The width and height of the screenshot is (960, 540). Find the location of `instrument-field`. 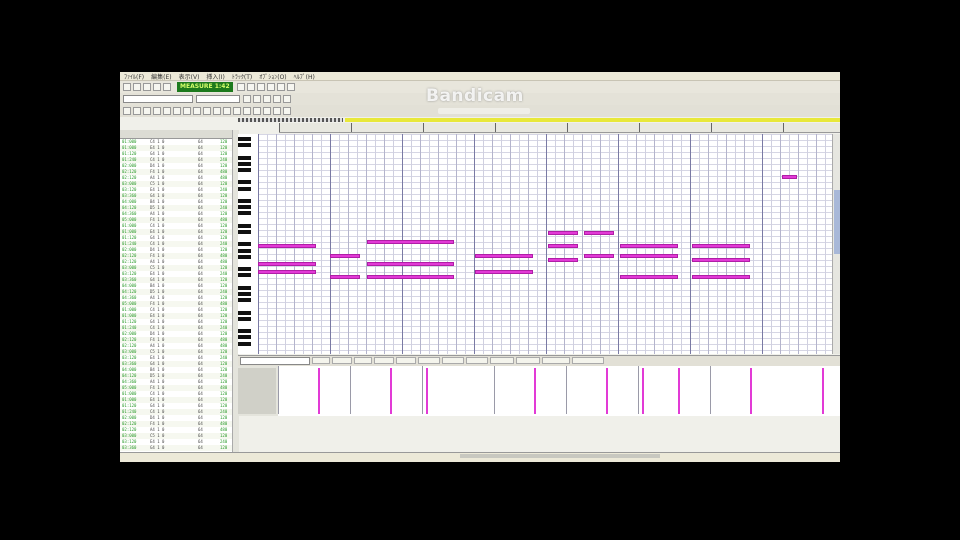

instrument-field is located at coordinates (218, 99).